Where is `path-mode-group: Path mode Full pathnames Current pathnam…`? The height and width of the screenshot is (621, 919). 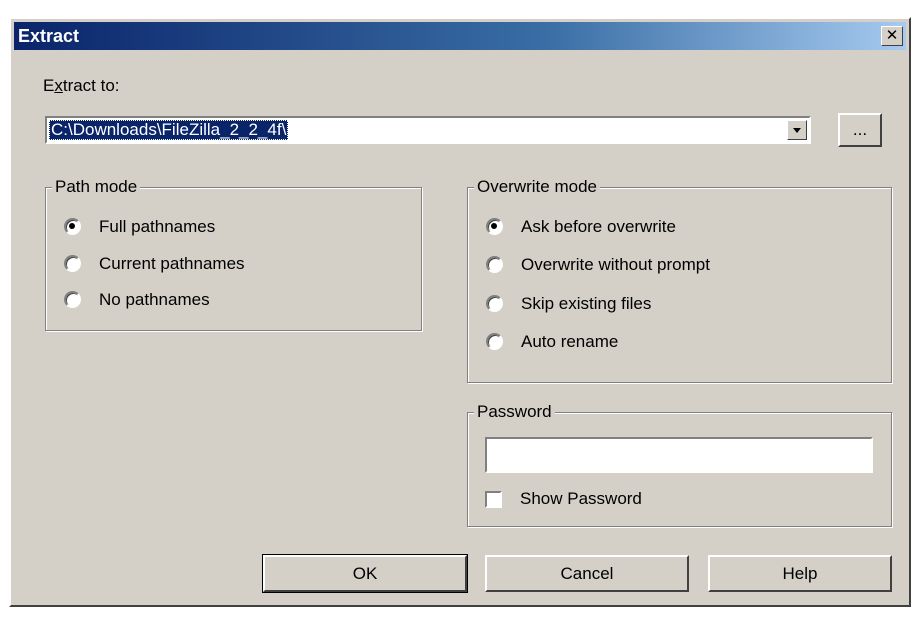 path-mode-group: Path mode Full pathnames Current pathnam… is located at coordinates (233, 254).